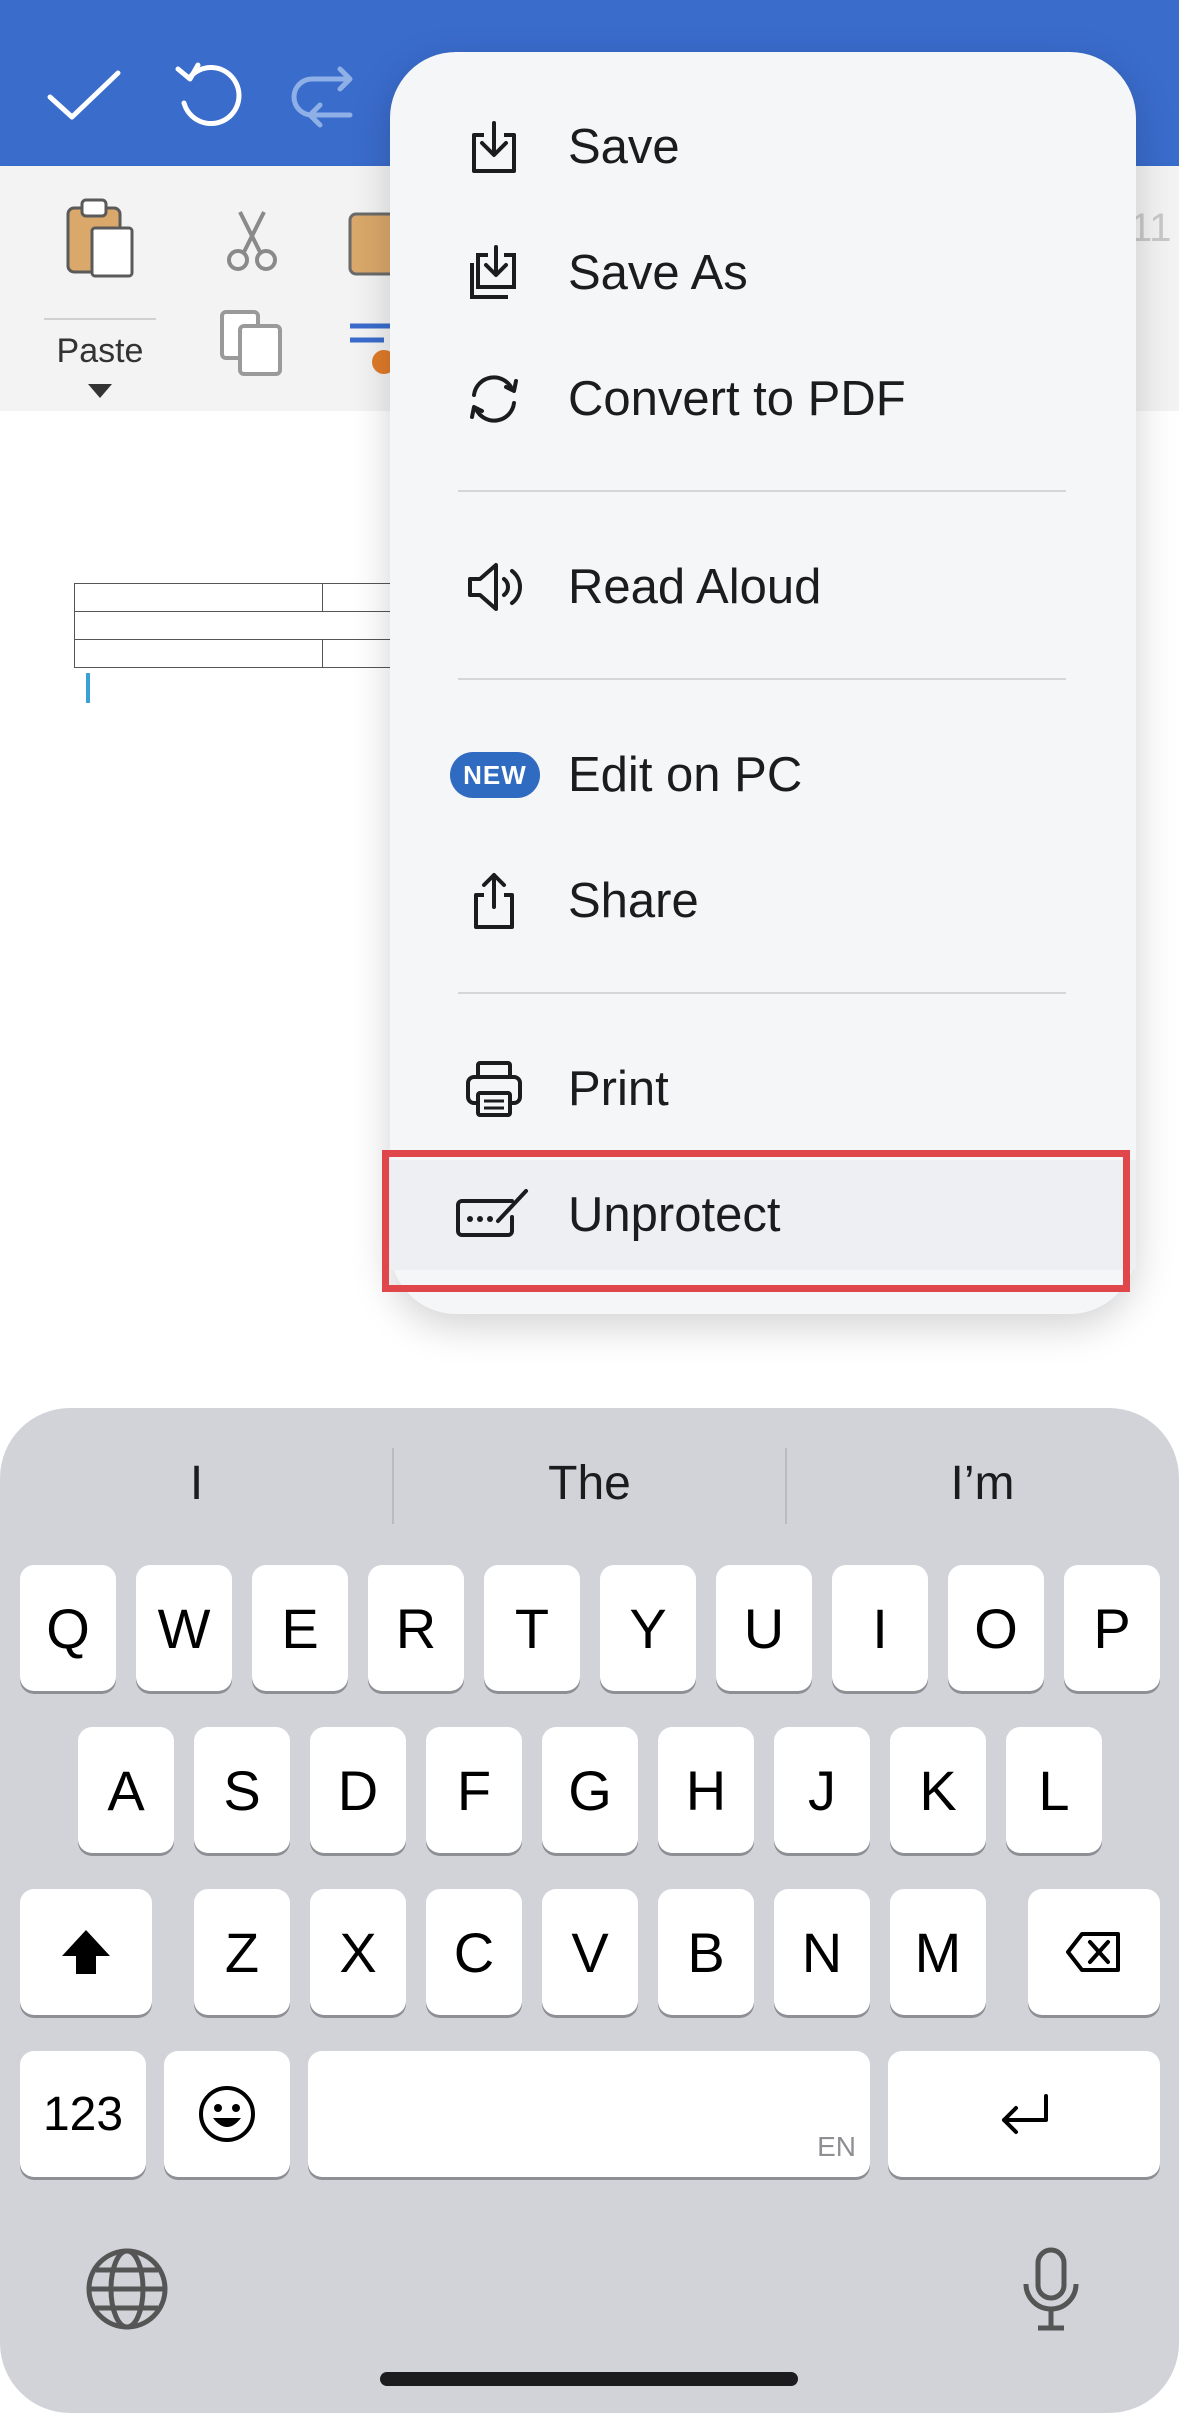  I want to click on key-k: K, so click(938, 1790).